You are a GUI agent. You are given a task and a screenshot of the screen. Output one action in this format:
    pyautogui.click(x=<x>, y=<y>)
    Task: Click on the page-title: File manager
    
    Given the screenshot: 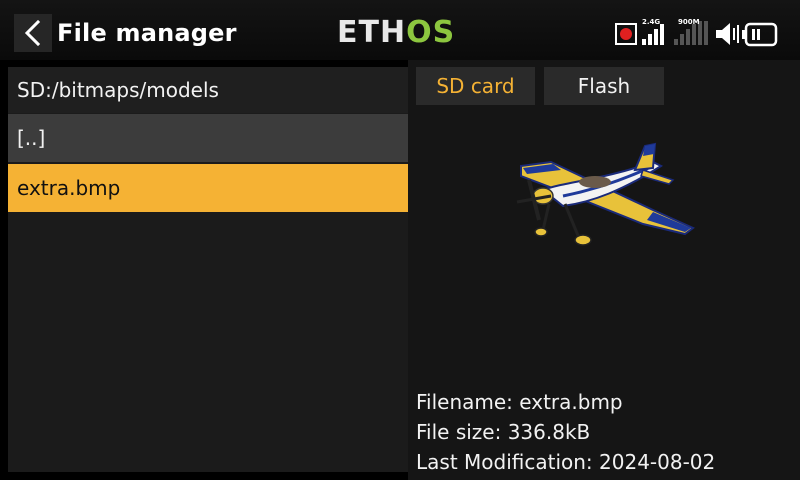 What is the action you would take?
    pyautogui.click(x=147, y=33)
    